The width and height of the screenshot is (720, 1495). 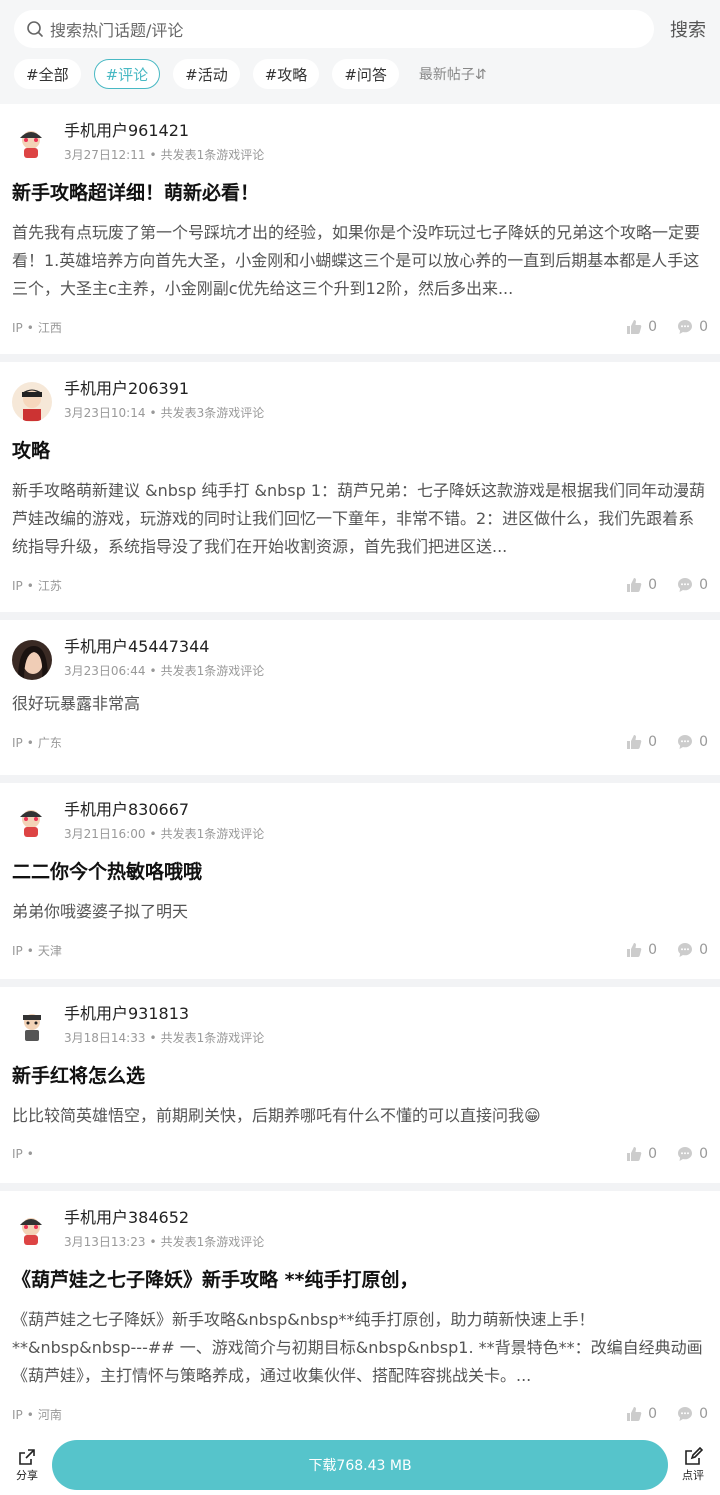 I want to click on edit-icon, so click(x=694, y=1456).